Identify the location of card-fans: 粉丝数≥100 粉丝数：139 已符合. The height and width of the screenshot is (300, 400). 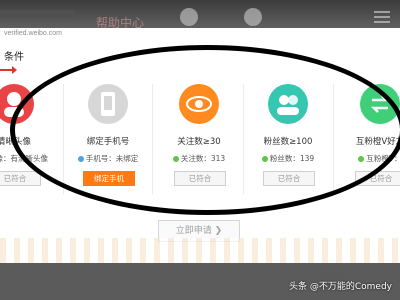
(288, 135).